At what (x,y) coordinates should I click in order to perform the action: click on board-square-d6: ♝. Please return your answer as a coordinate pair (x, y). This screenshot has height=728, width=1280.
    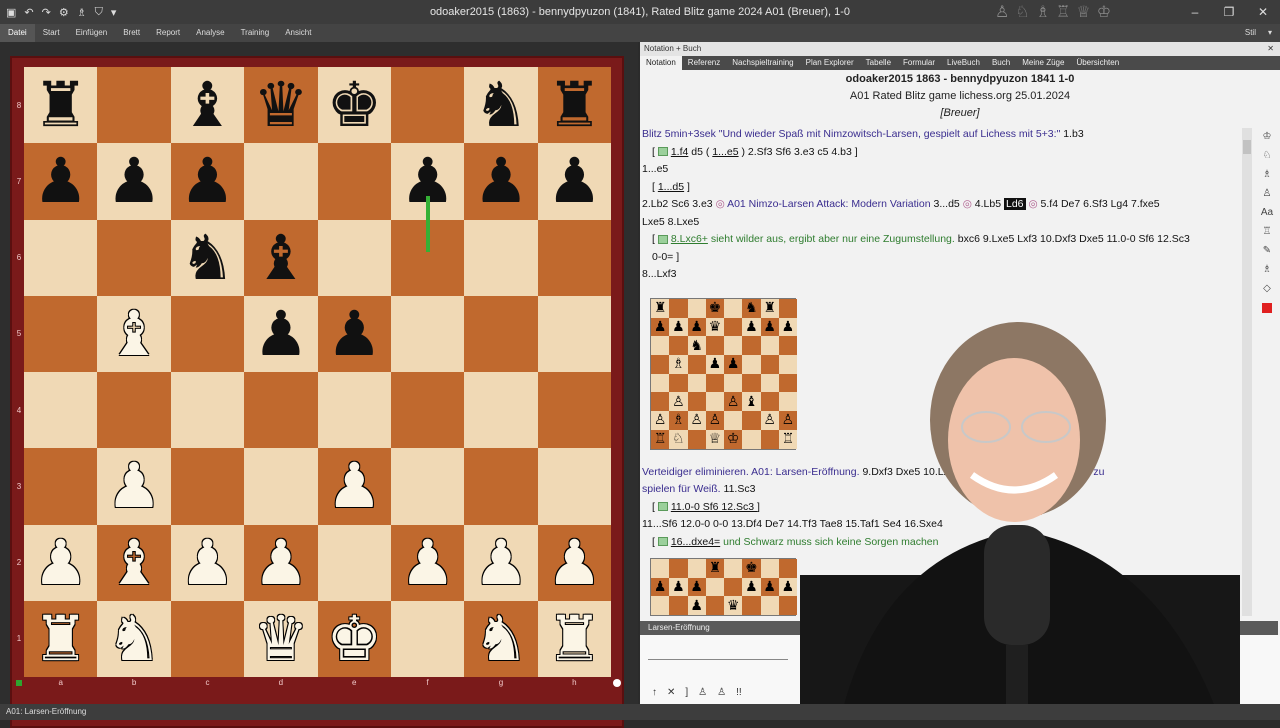
    Looking at the image, I should click on (281, 257).